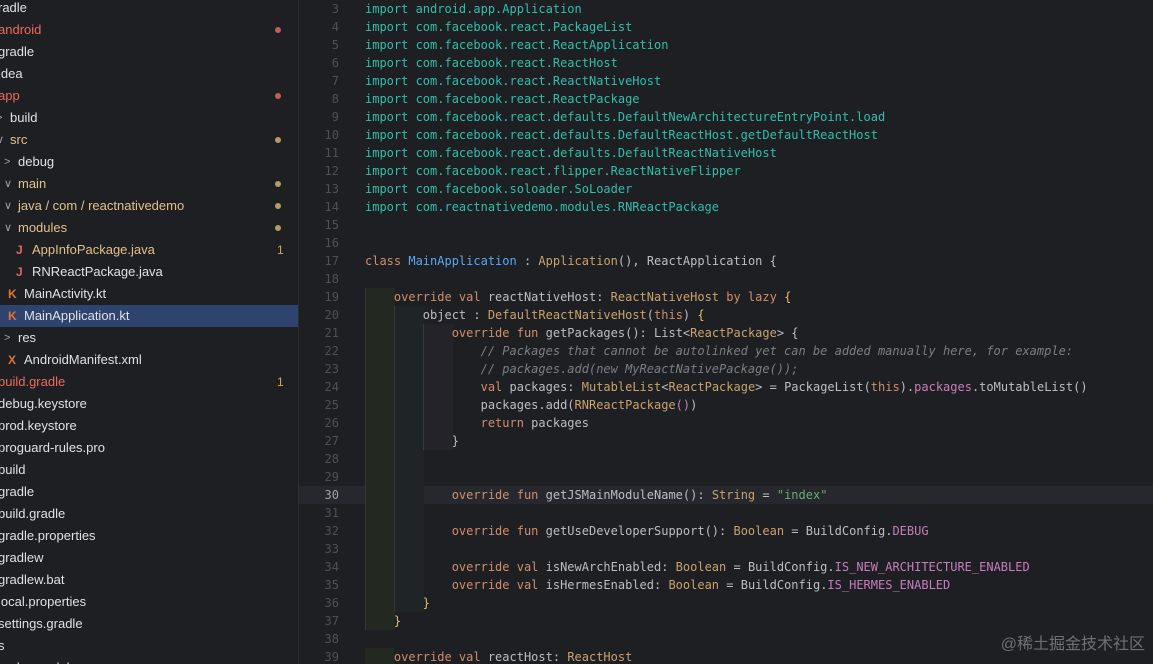 The image size is (1153, 664). What do you see at coordinates (149, 338) in the screenshot?
I see `tree-item: > res` at bounding box center [149, 338].